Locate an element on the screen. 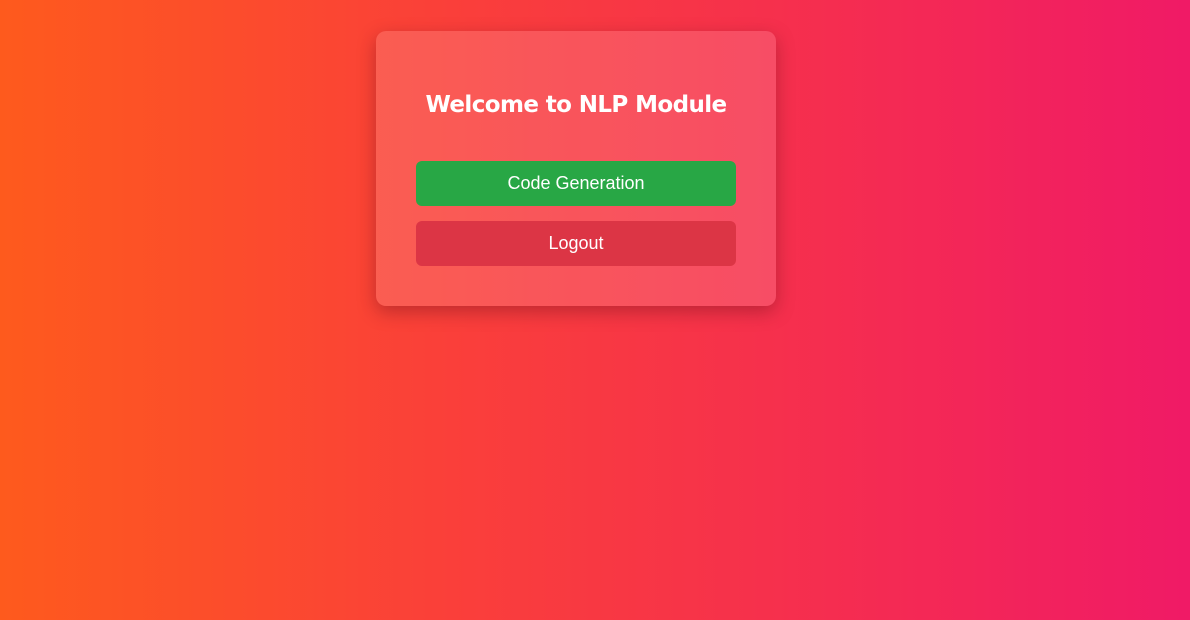 The image size is (1190, 620). logout-button: Logout is located at coordinates (576, 243).